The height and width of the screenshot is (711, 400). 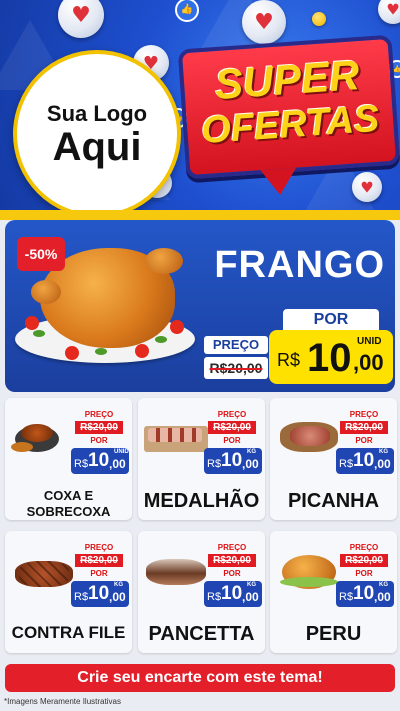 I want to click on yellow-divider, so click(x=200, y=215).